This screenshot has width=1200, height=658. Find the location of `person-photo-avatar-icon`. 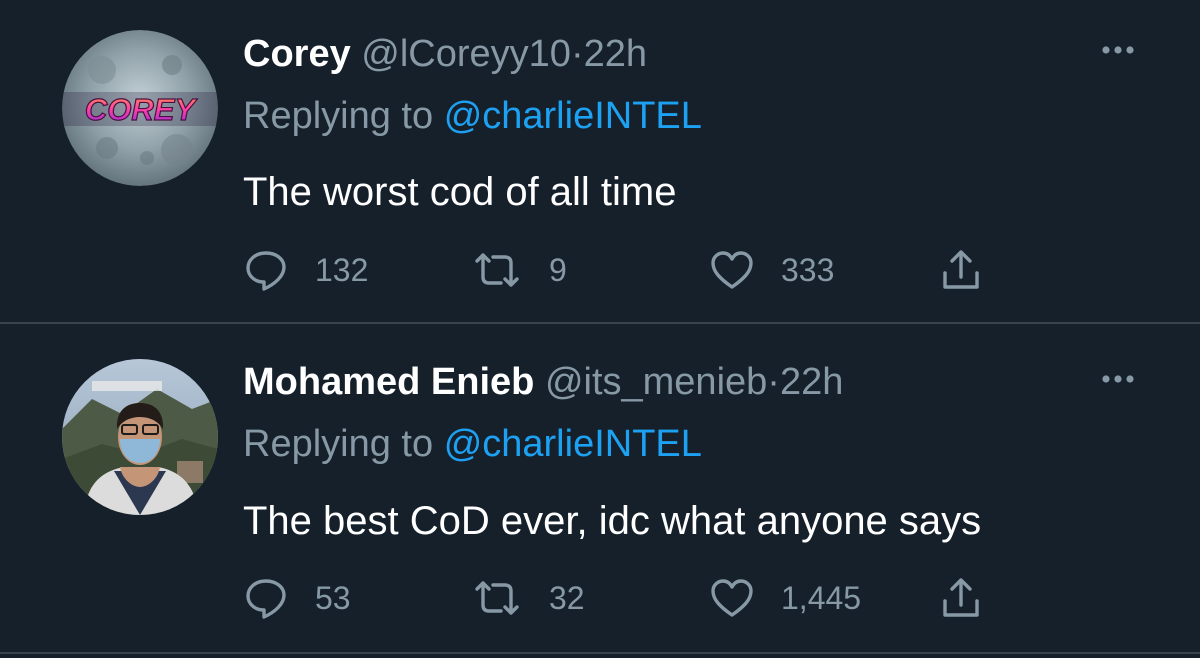

person-photo-avatar-icon is located at coordinates (140, 437).